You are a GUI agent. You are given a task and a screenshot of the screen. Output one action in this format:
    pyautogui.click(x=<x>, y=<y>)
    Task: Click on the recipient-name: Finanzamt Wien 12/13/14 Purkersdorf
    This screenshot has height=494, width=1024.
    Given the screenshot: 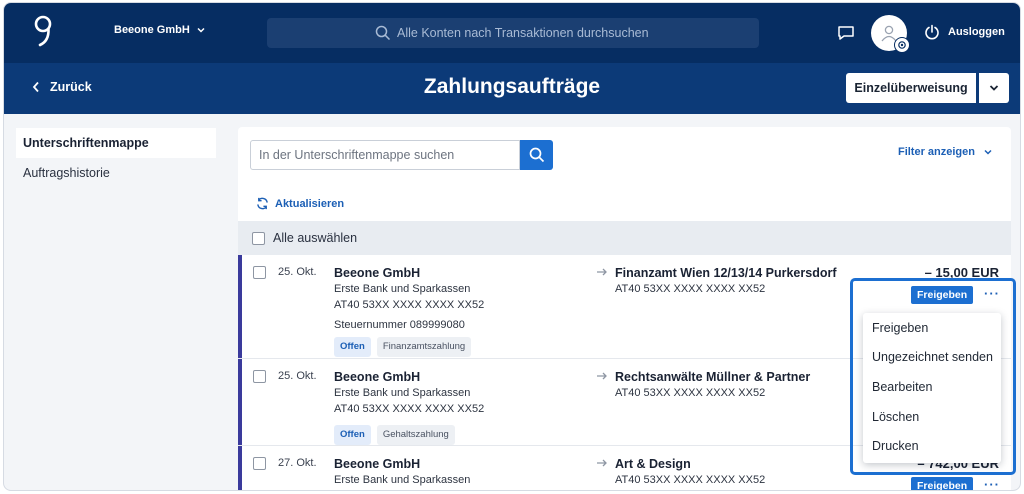 What is the action you would take?
    pyautogui.click(x=726, y=273)
    